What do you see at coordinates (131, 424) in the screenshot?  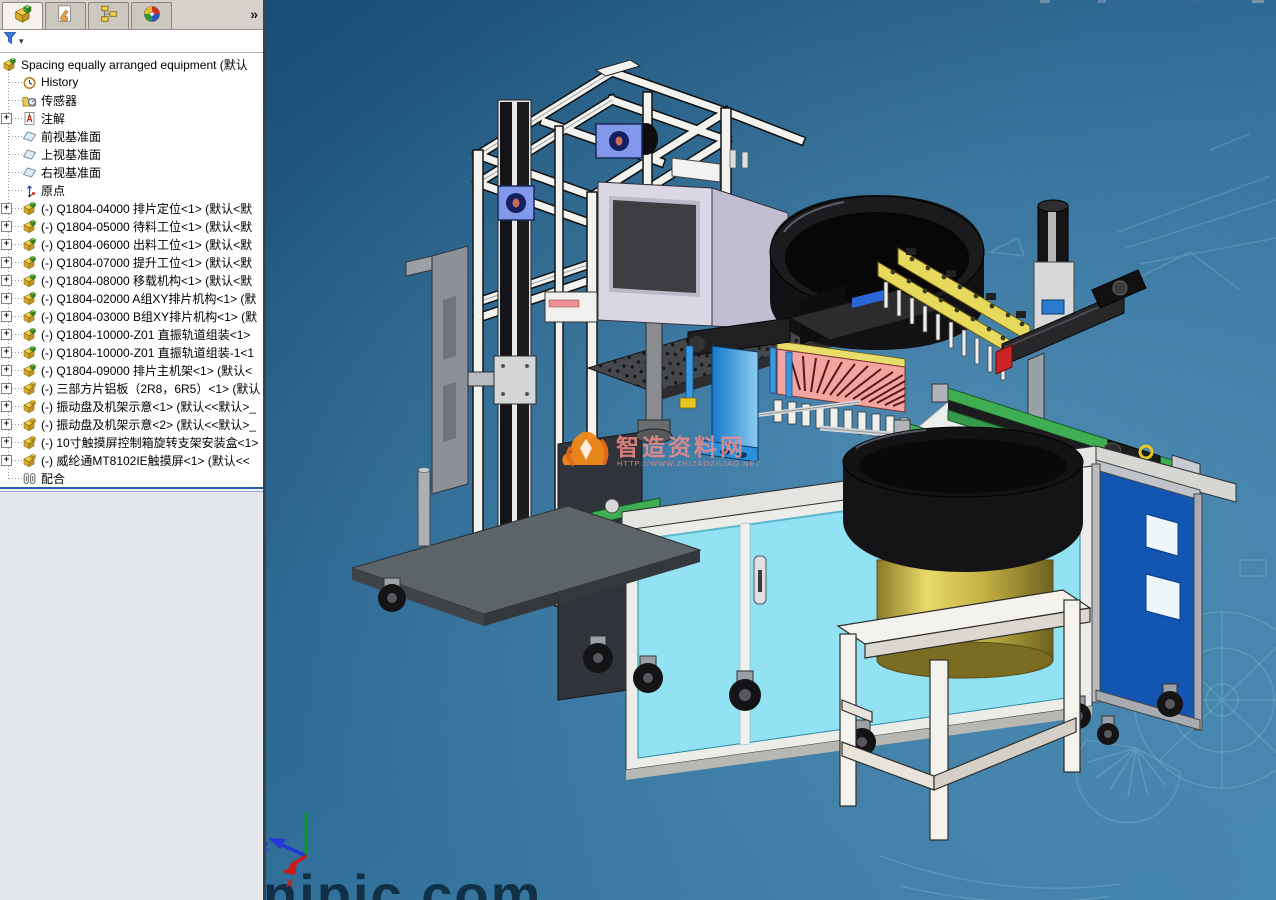 I see `tree-item: + (-) 振动盘及机架示意<2> (默认<<默认>_` at bounding box center [131, 424].